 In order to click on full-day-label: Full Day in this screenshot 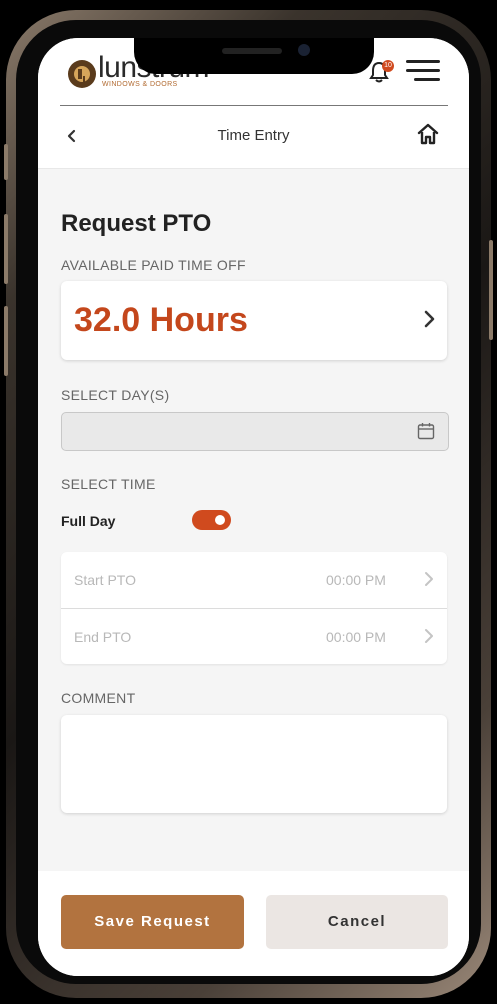, I will do `click(88, 521)`.